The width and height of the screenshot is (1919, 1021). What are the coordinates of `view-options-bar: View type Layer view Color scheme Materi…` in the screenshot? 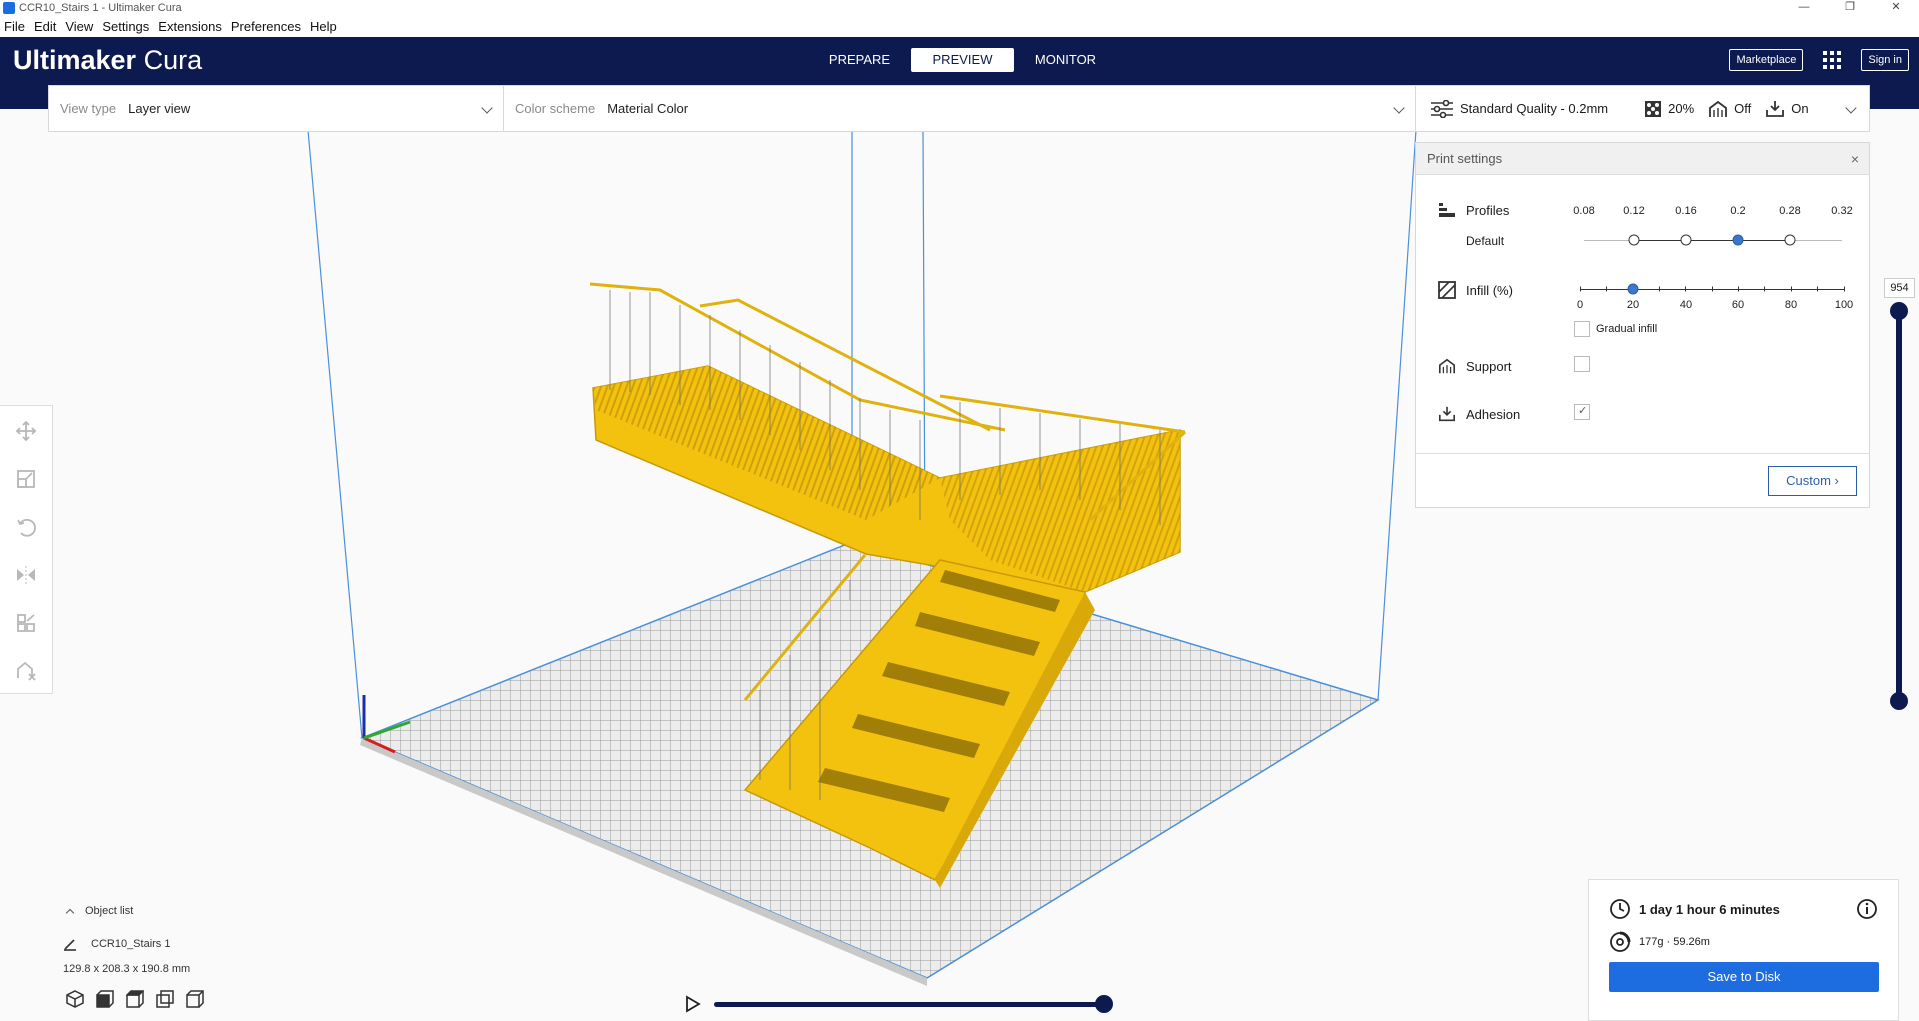 It's located at (732, 108).